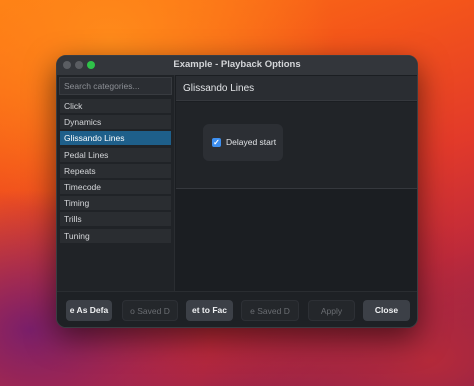  Describe the element at coordinates (89, 310) in the screenshot. I see `save-as-default-button: e As Defa` at that location.